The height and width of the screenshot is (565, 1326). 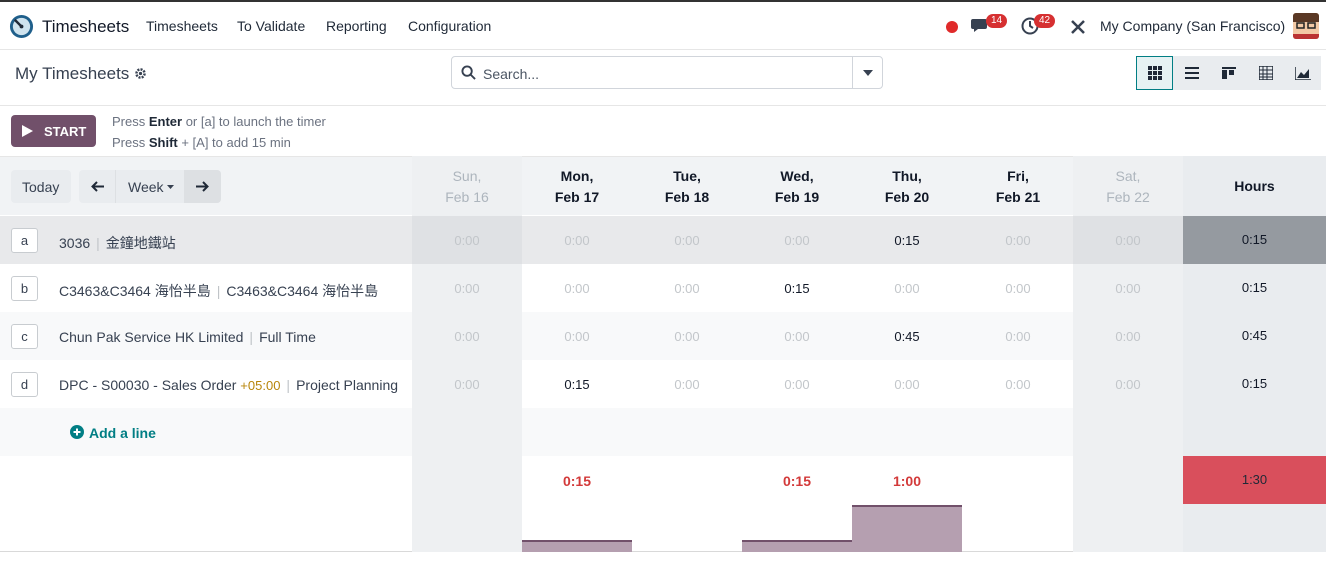 What do you see at coordinates (1254, 335) in the screenshot?
I see `row-total: 0:45` at bounding box center [1254, 335].